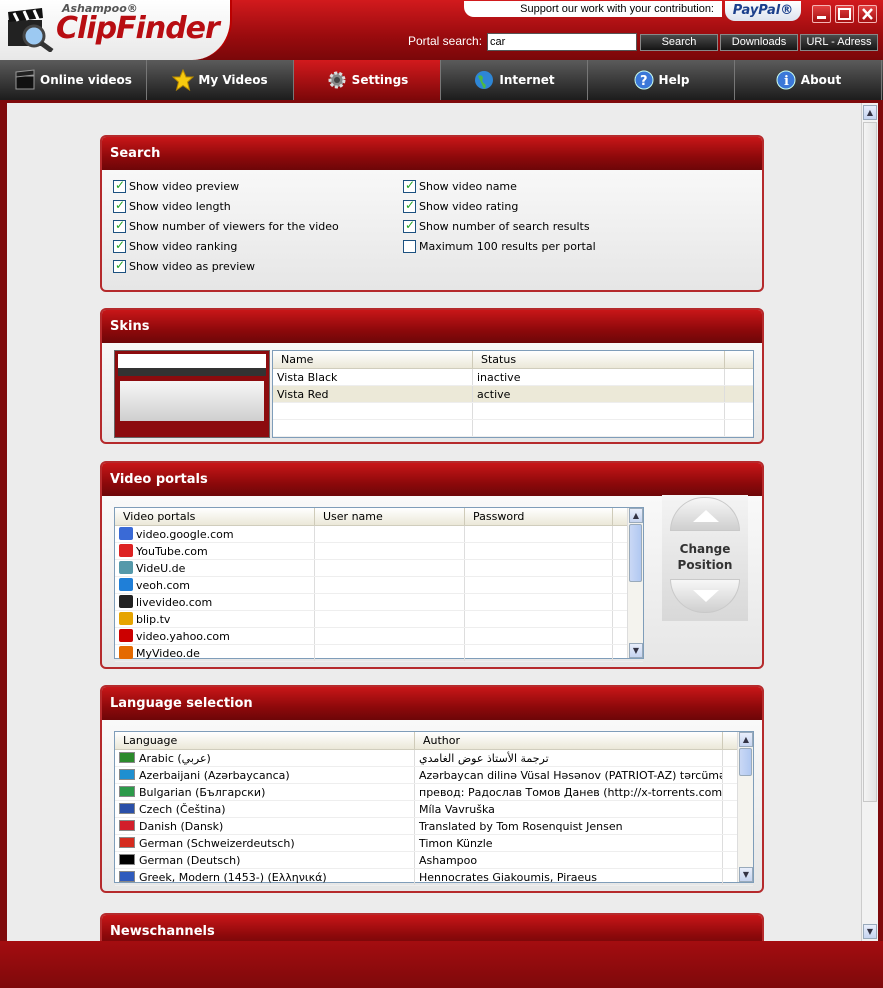 Image resolution: width=883 pixels, height=988 pixels. I want to click on column-status: Status, so click(599, 359).